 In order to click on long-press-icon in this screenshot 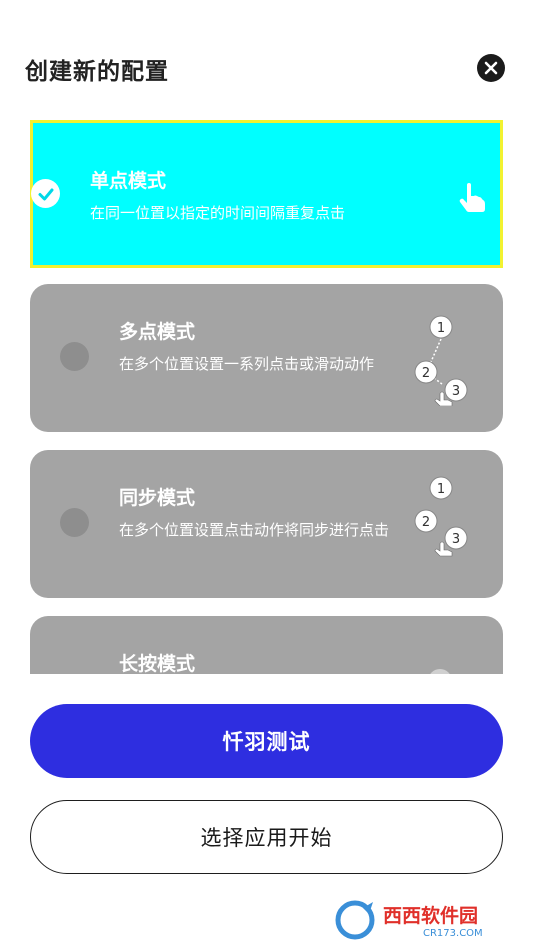, I will do `click(440, 671)`.